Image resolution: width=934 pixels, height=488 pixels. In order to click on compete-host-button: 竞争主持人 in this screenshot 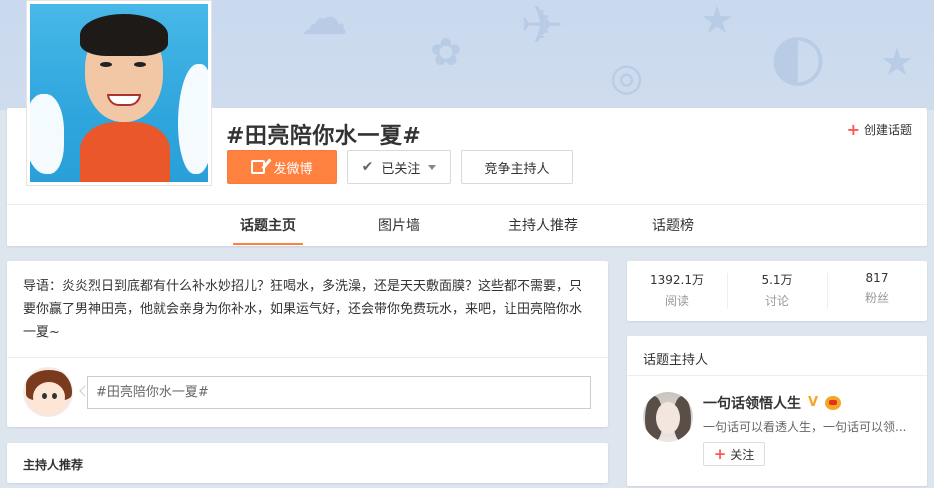, I will do `click(517, 167)`.